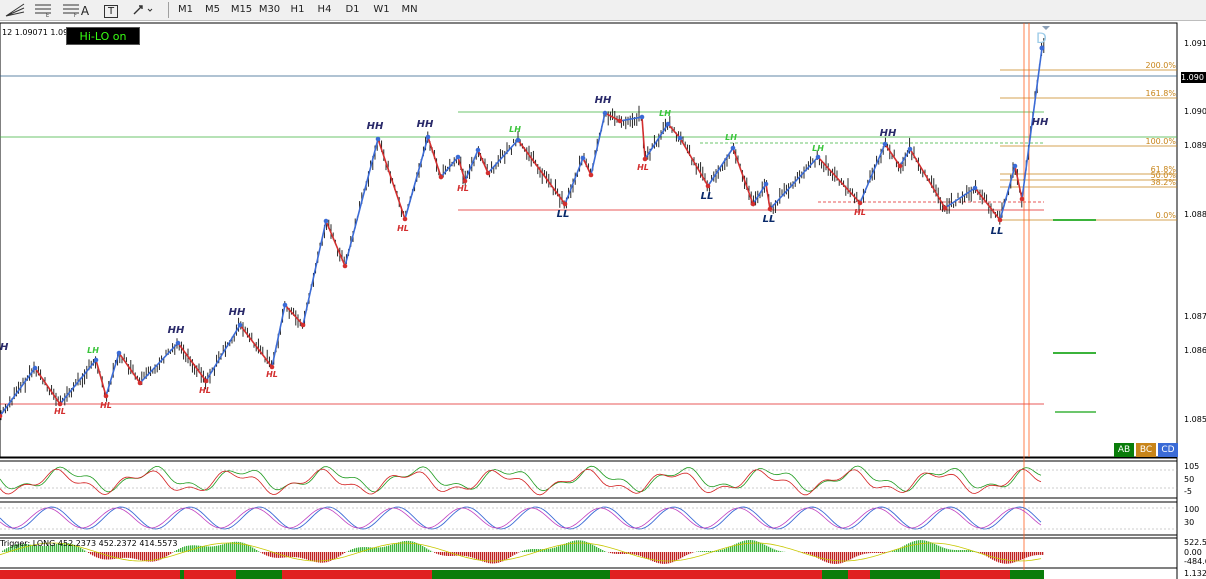 The height and width of the screenshot is (579, 1206). Describe the element at coordinates (324, 10) in the screenshot. I see `timeframe-h4: H4` at that location.